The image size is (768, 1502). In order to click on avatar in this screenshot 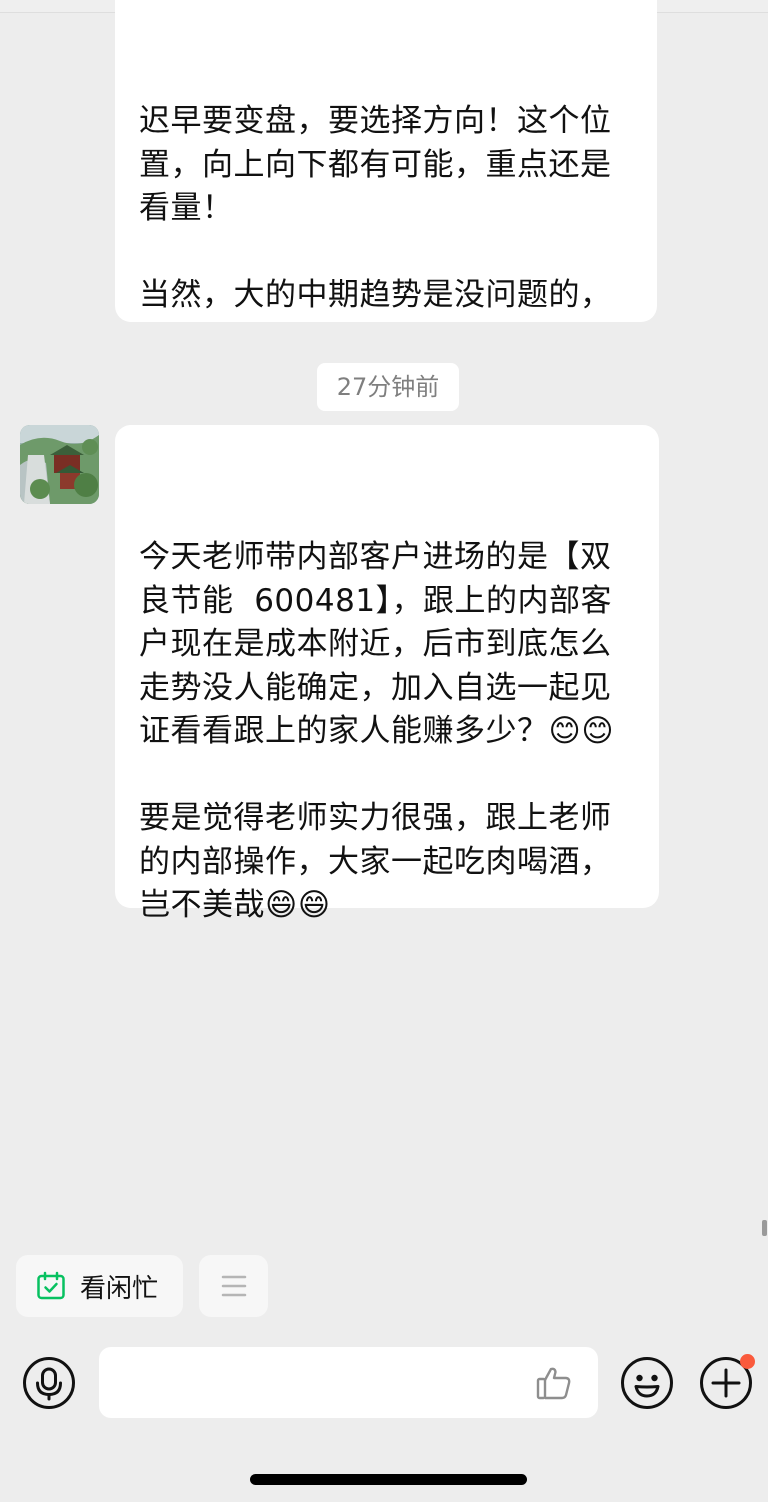, I will do `click(59, 464)`.